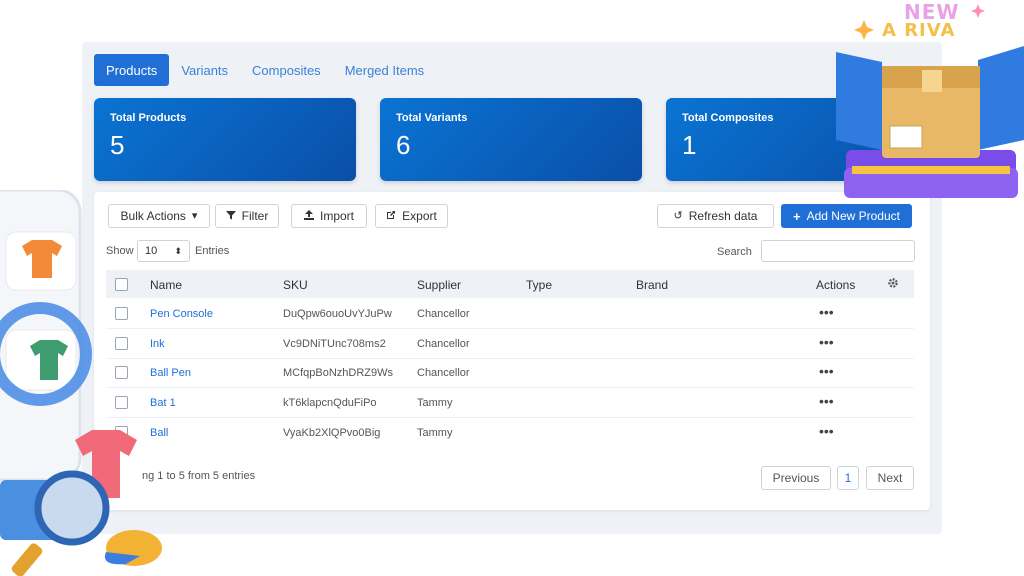 The width and height of the screenshot is (1024, 576). What do you see at coordinates (652, 285) in the screenshot?
I see `column-brand: Brand` at bounding box center [652, 285].